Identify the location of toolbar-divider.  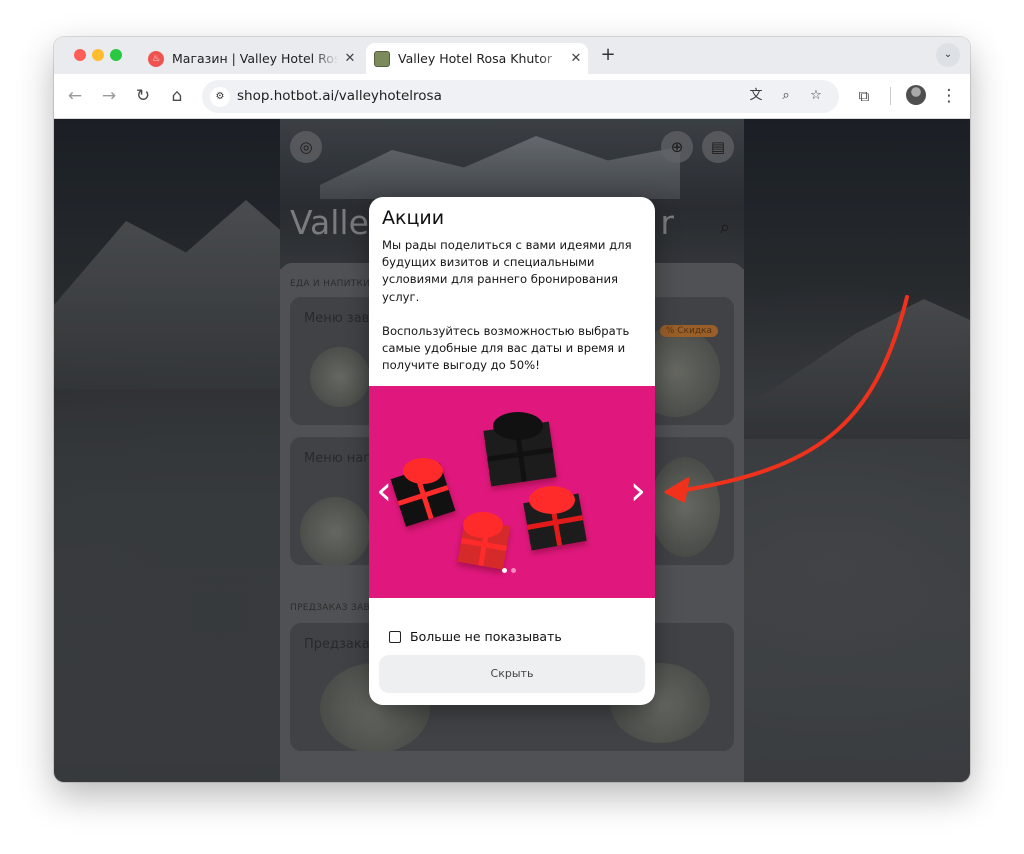
(890, 96).